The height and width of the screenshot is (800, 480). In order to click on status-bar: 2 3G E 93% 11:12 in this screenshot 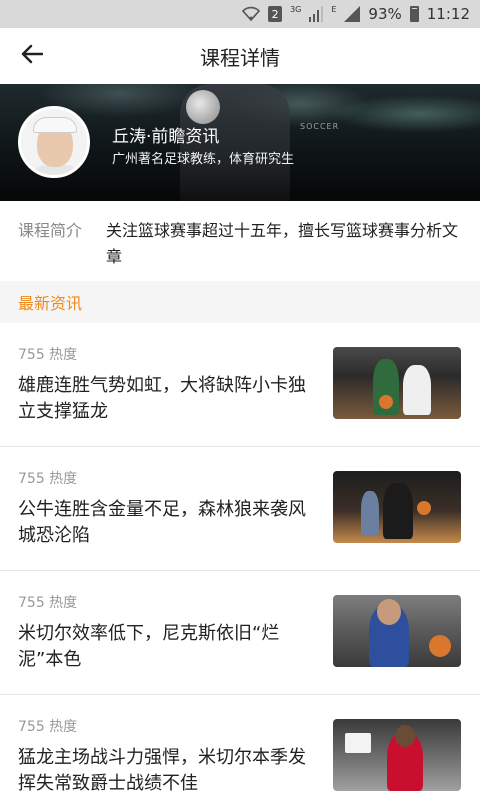, I will do `click(240, 14)`.